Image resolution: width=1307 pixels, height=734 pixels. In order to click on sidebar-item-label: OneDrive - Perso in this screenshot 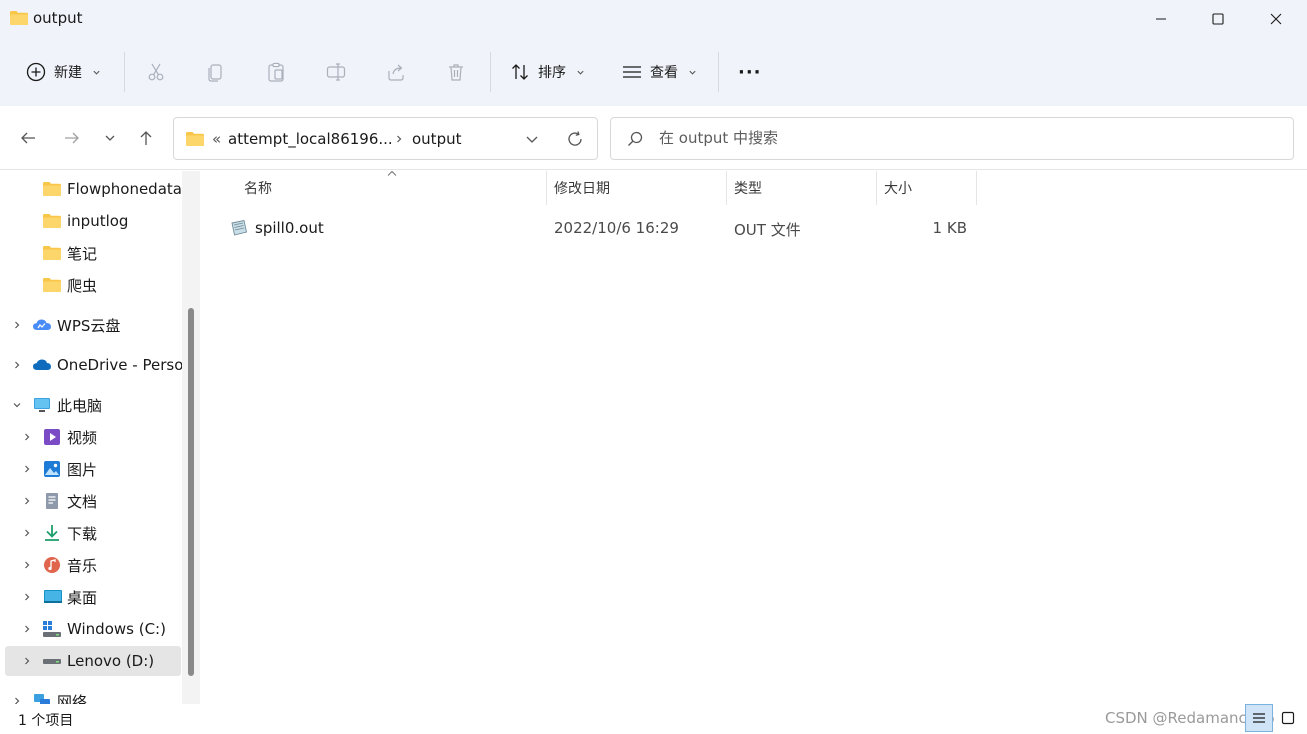, I will do `click(120, 365)`.